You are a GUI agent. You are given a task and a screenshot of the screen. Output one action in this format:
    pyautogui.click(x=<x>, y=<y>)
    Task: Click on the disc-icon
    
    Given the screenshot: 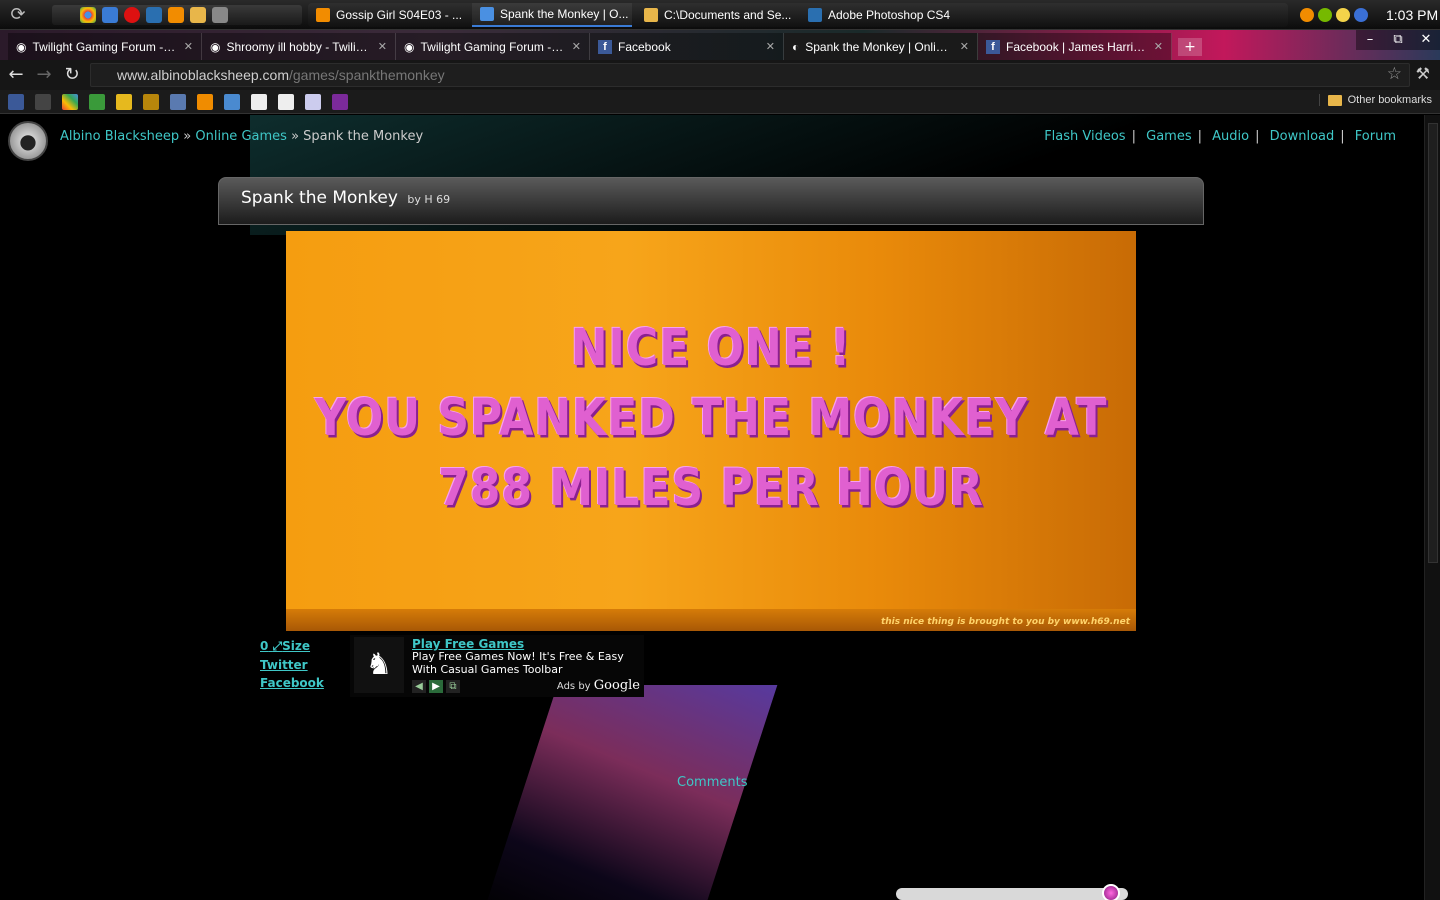 What is the action you would take?
    pyautogui.click(x=1343, y=15)
    